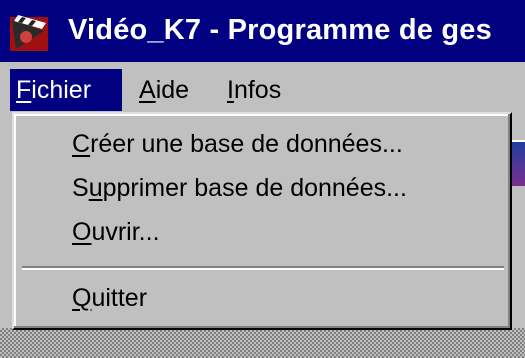  I want to click on menu-item-quitter-mnemonic: Q, so click(82, 298).